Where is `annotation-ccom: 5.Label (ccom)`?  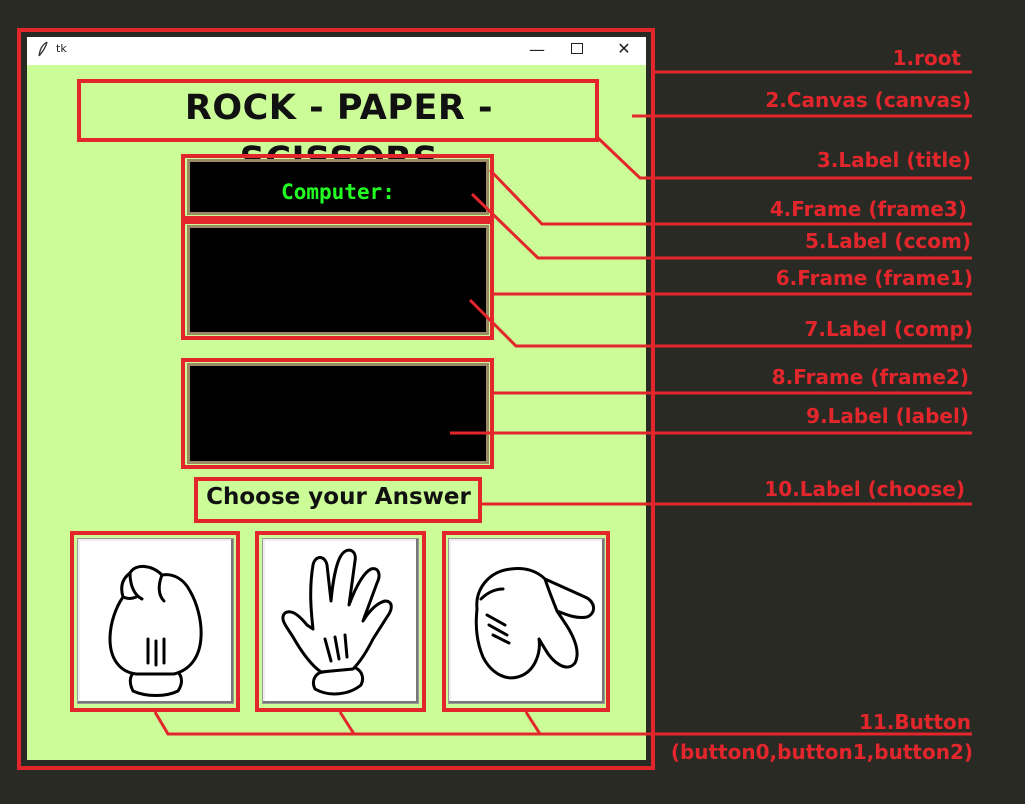
annotation-ccom: 5.Label (ccom) is located at coordinates (887, 241).